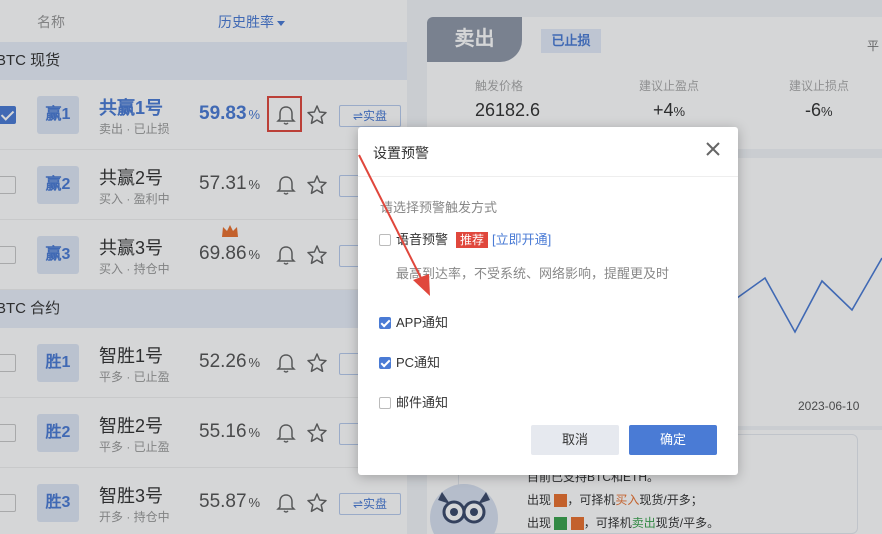 The height and width of the screenshot is (534, 882). I want to click on win-rate: 55.16%, so click(229, 432).